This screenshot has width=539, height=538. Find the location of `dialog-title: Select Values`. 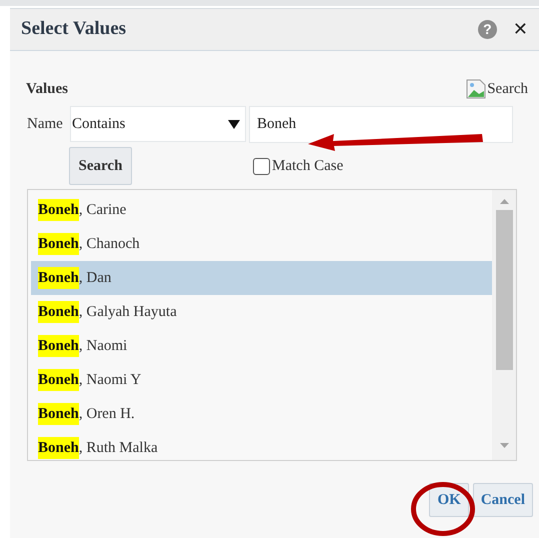

dialog-title: Select Values is located at coordinates (73, 29).